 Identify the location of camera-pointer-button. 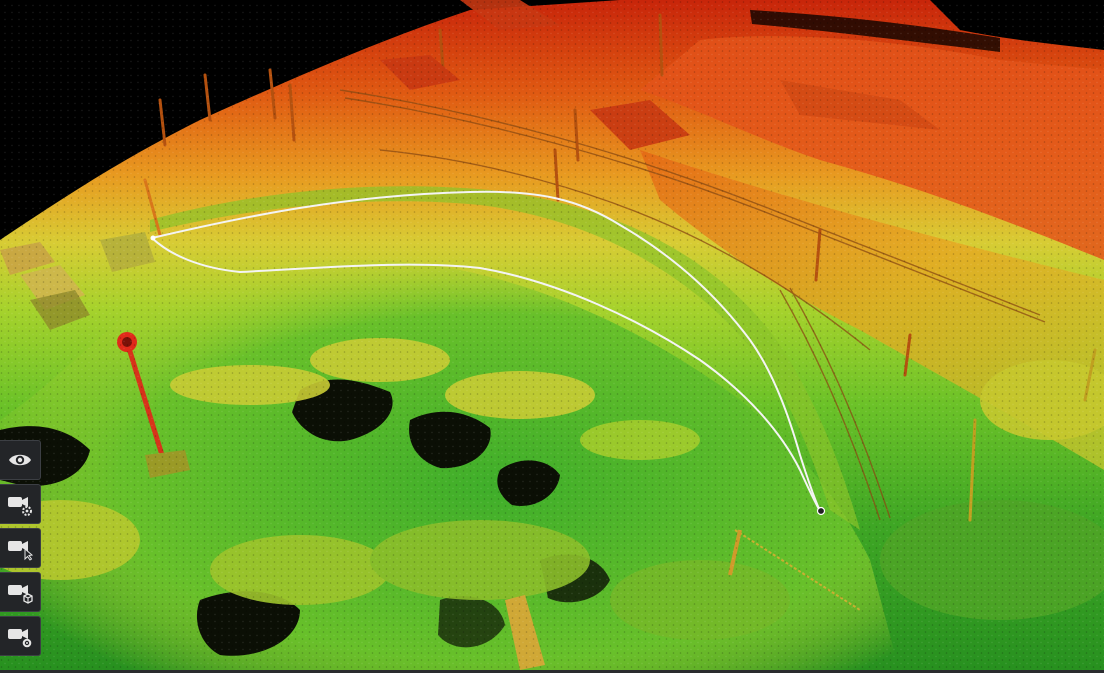
(20, 548).